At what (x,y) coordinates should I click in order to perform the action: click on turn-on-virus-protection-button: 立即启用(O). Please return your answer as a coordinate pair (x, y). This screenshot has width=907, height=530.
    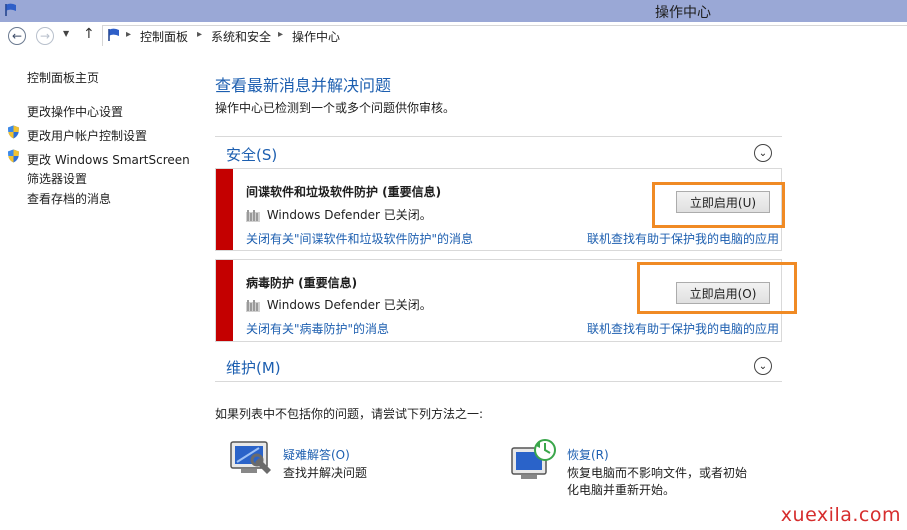
    Looking at the image, I should click on (723, 293).